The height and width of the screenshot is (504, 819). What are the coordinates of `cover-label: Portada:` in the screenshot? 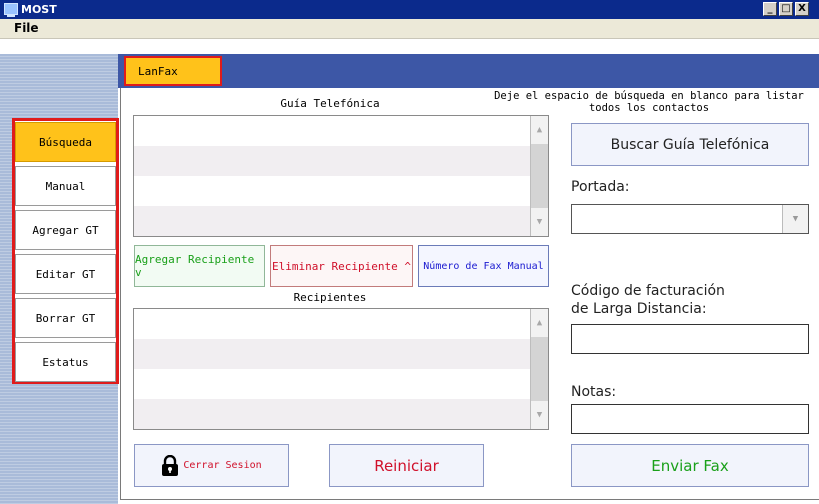 It's located at (600, 187).